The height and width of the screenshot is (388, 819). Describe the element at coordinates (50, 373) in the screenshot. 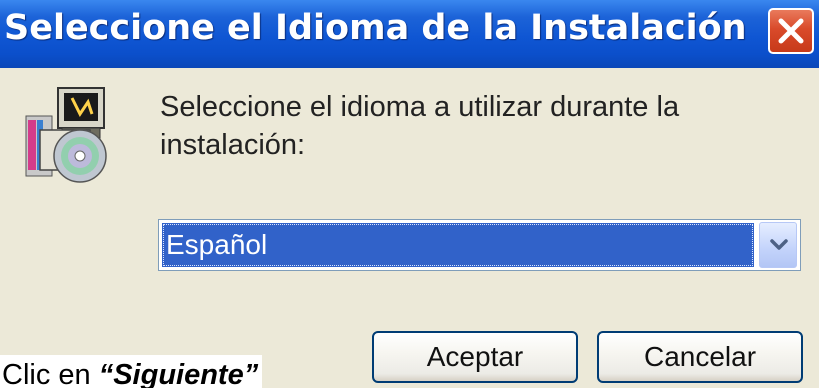

I see `caption-prefix: Clic en` at that location.